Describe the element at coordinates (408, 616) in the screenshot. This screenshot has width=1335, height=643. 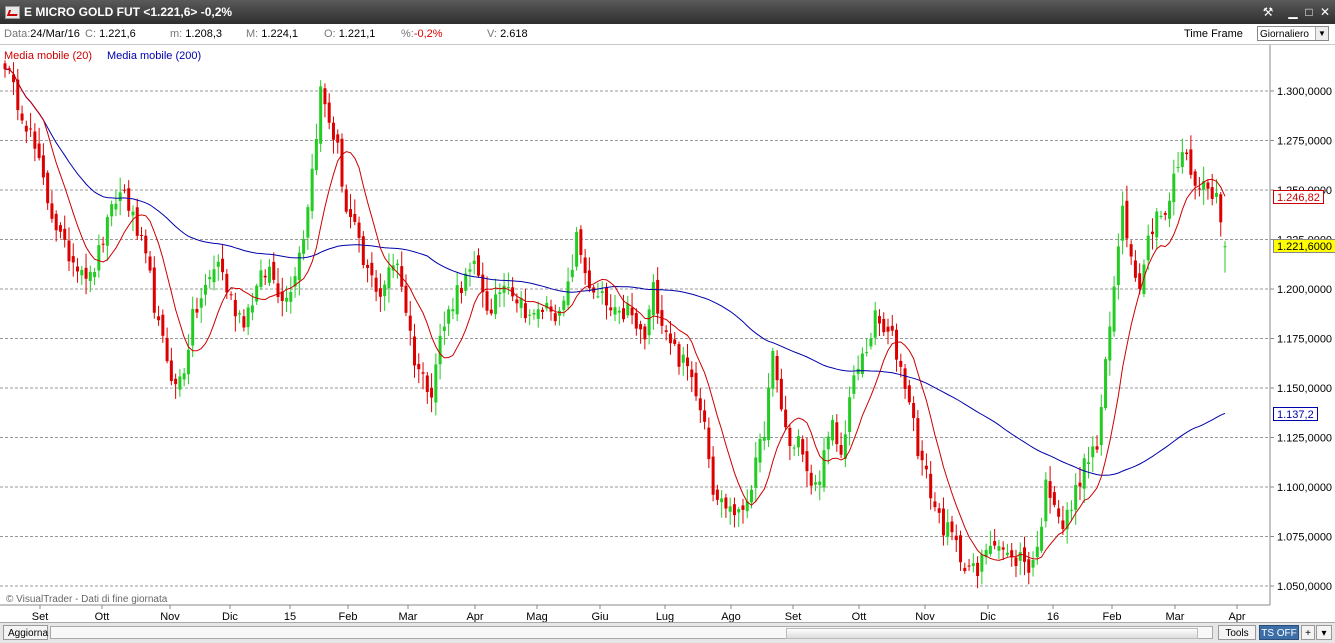
I see `x-tick-label: Mar` at that location.